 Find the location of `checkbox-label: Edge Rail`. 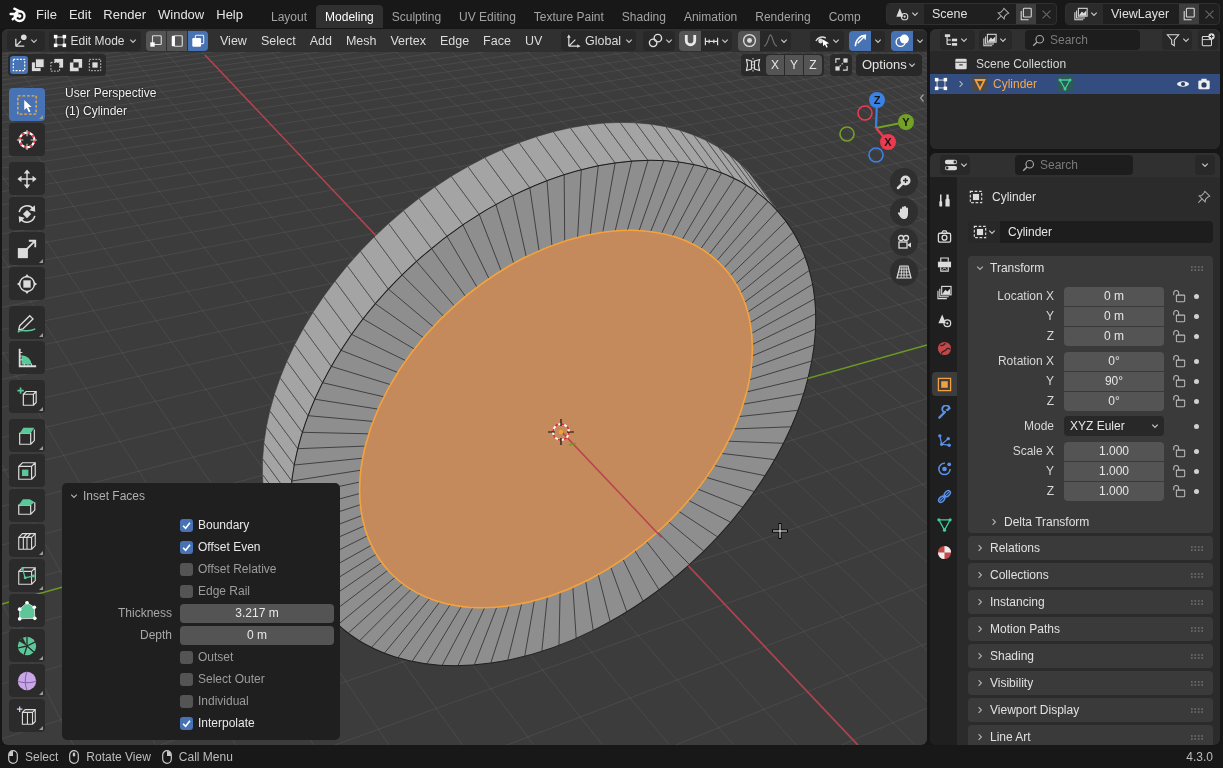

checkbox-label: Edge Rail is located at coordinates (224, 591).